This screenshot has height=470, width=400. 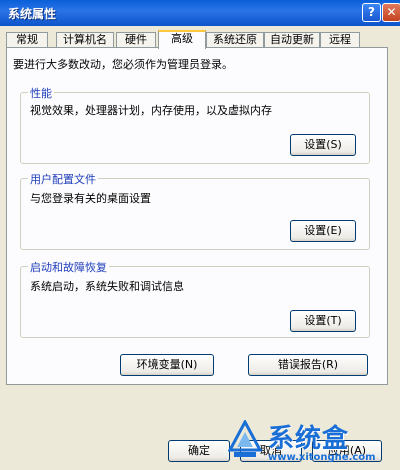 I want to click on close-button: ✕, so click(x=391, y=12).